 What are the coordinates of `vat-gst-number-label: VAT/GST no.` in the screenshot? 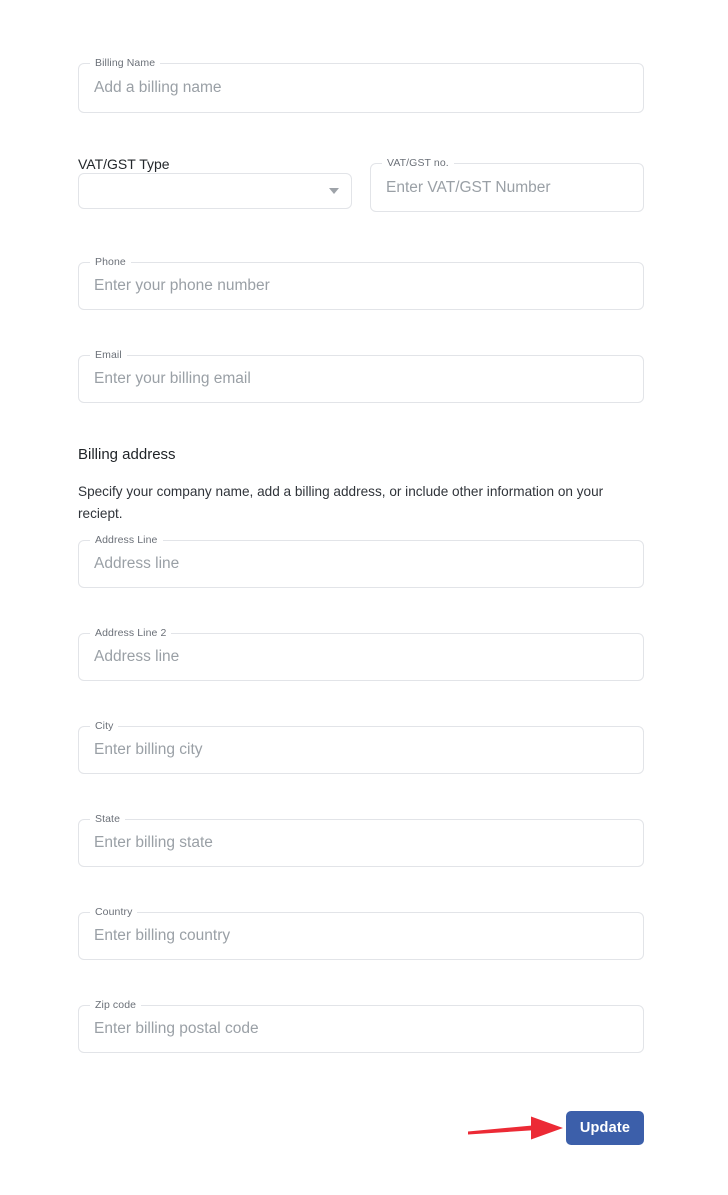 It's located at (418, 163).